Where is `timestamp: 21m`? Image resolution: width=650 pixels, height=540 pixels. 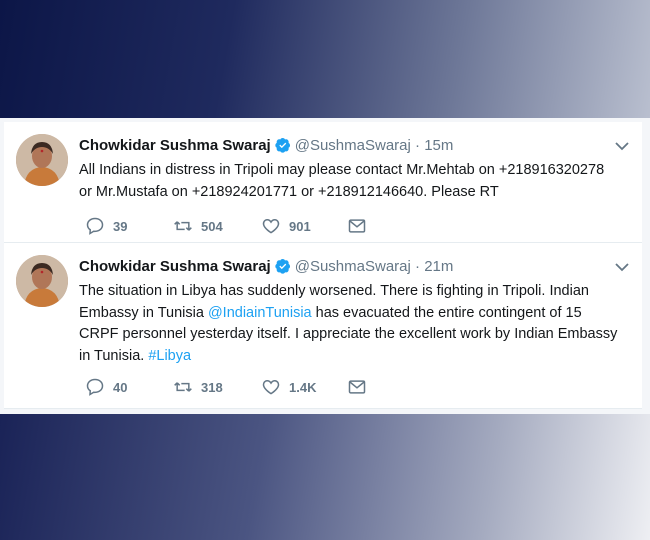
timestamp: 21m is located at coordinates (438, 266).